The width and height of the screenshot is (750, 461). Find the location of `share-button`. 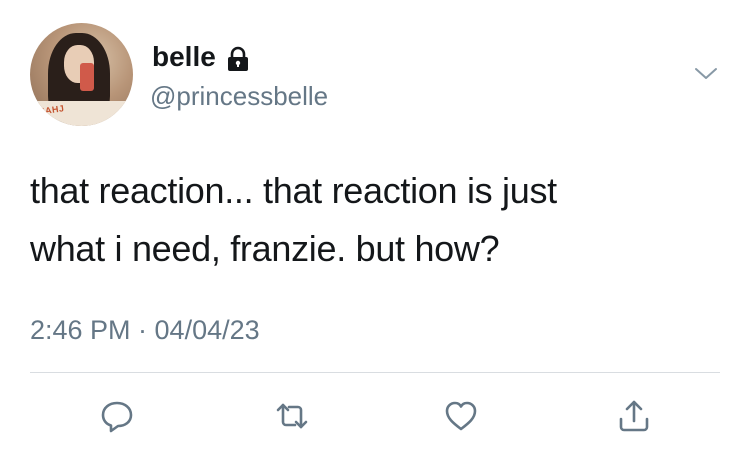

share-button is located at coordinates (634, 416).